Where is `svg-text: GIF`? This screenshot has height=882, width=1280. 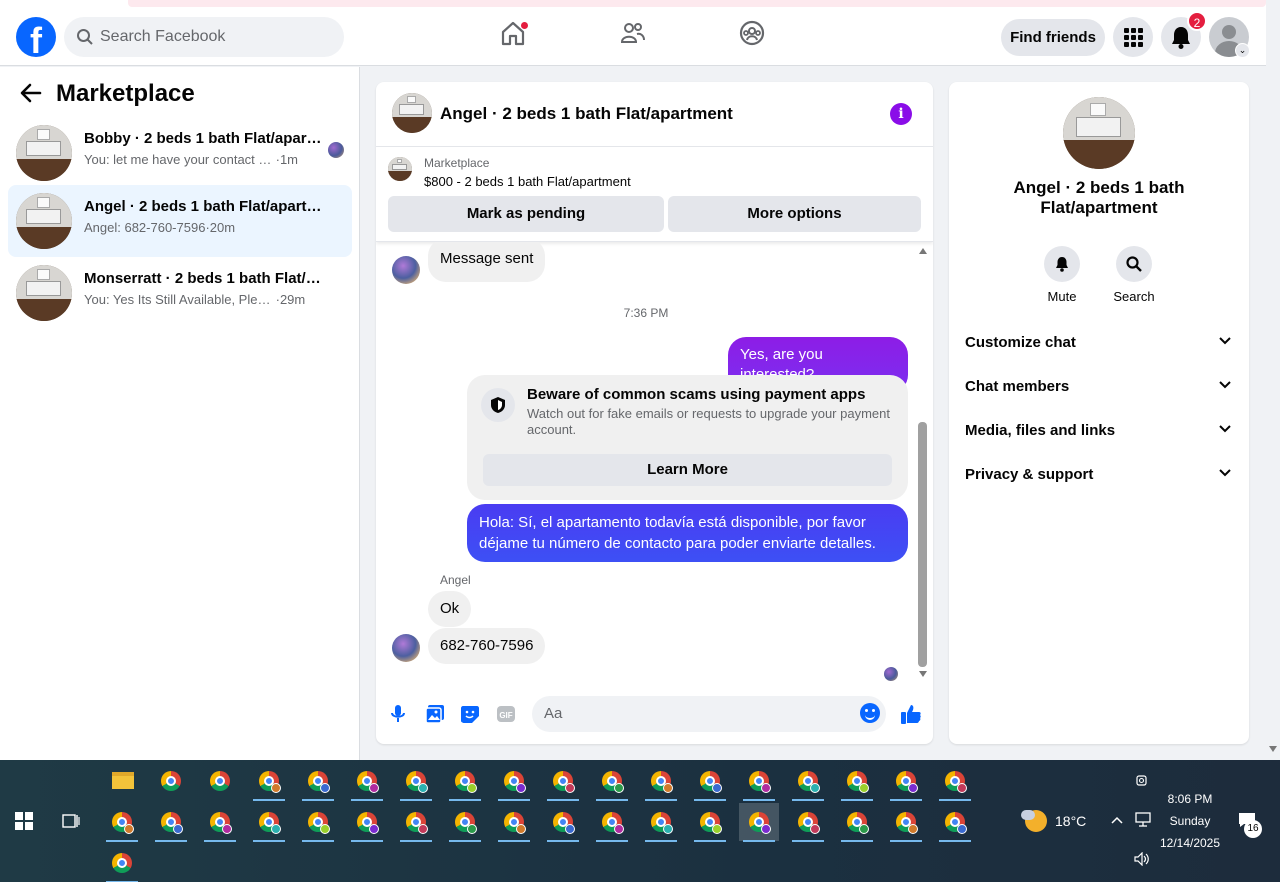
svg-text: GIF is located at coordinates (505, 715).